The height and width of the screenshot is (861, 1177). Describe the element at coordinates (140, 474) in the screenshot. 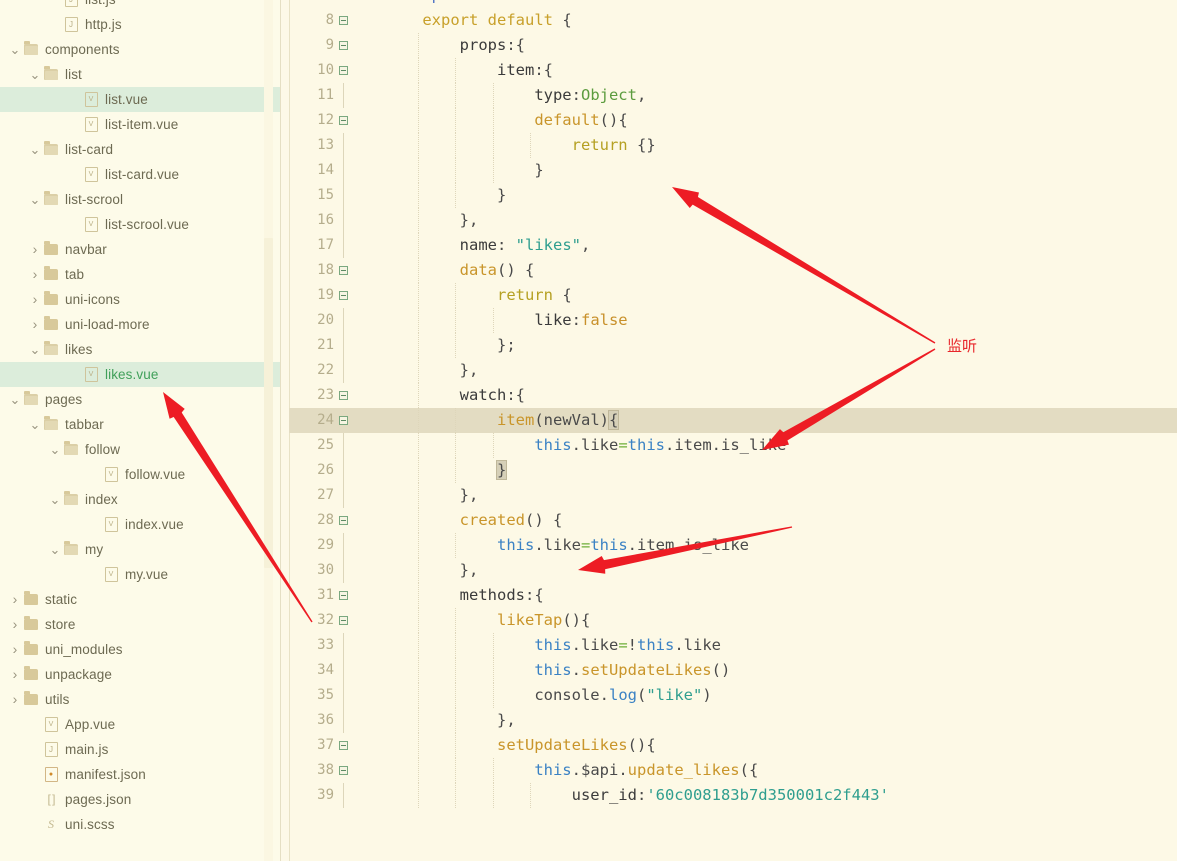

I see `tree-item-follow-vue: Vfollow.vue` at that location.